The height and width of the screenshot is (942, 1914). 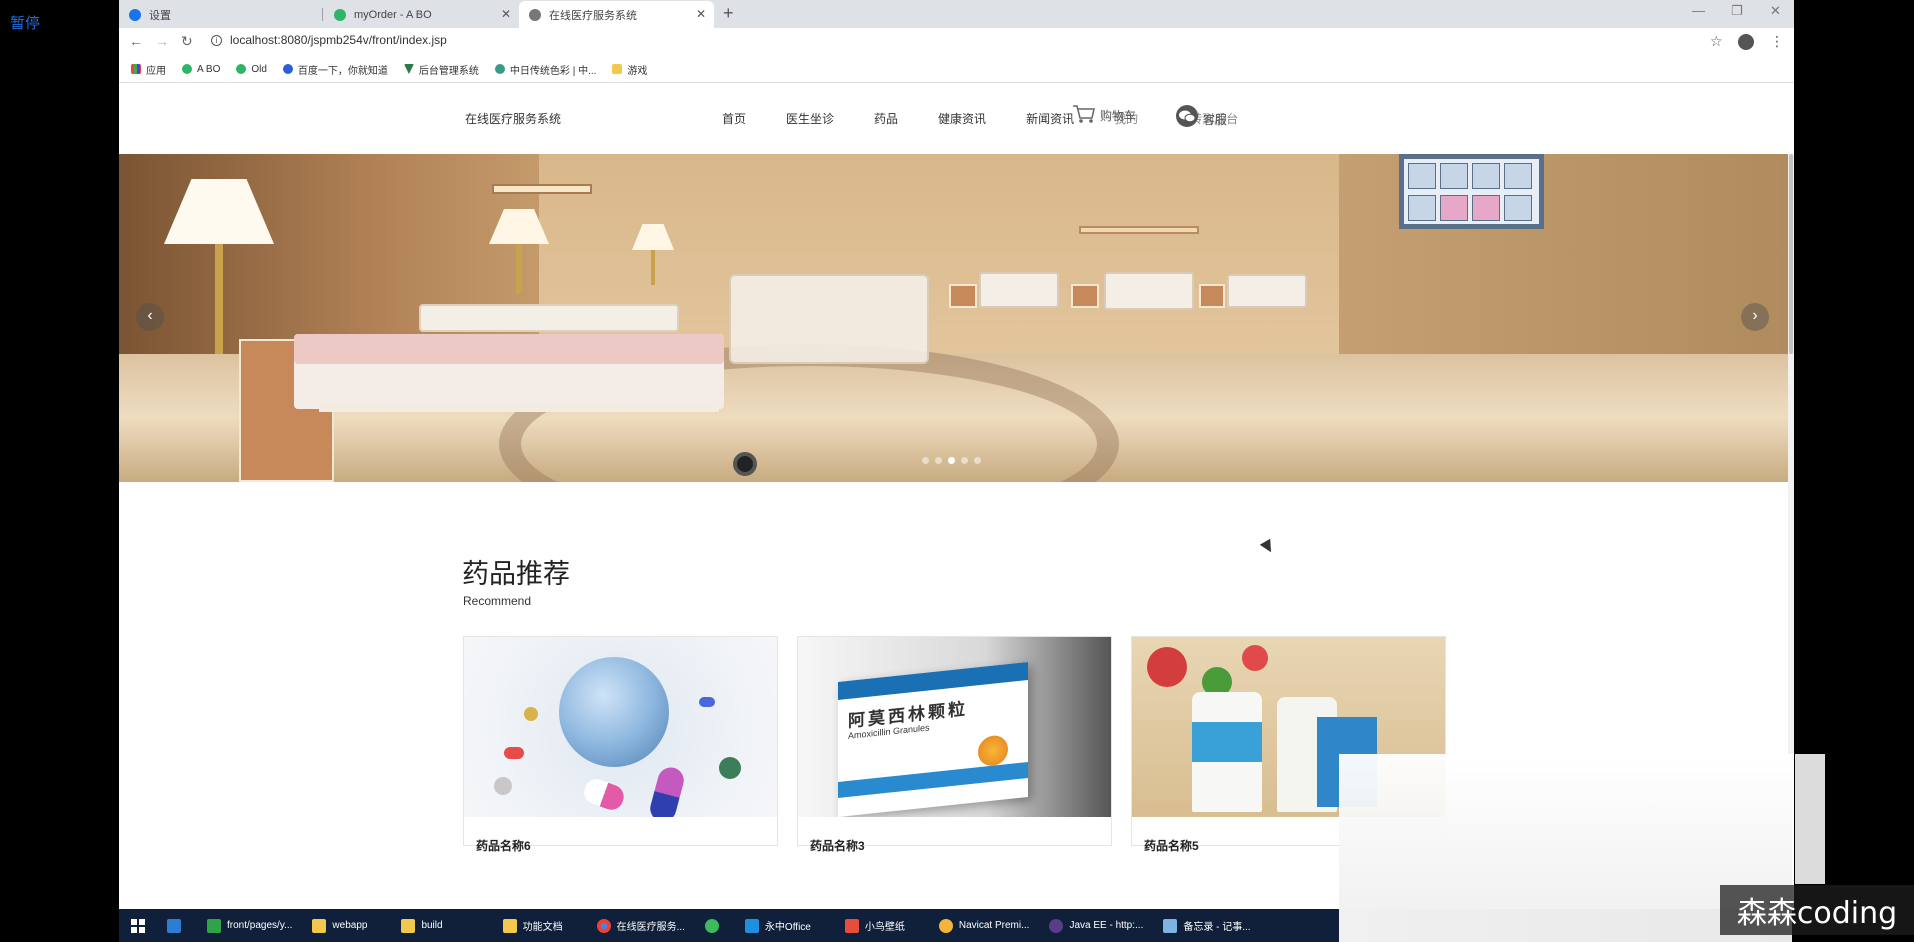 What do you see at coordinates (810, 118) in the screenshot?
I see `nav-doctors: 医生坐诊` at bounding box center [810, 118].